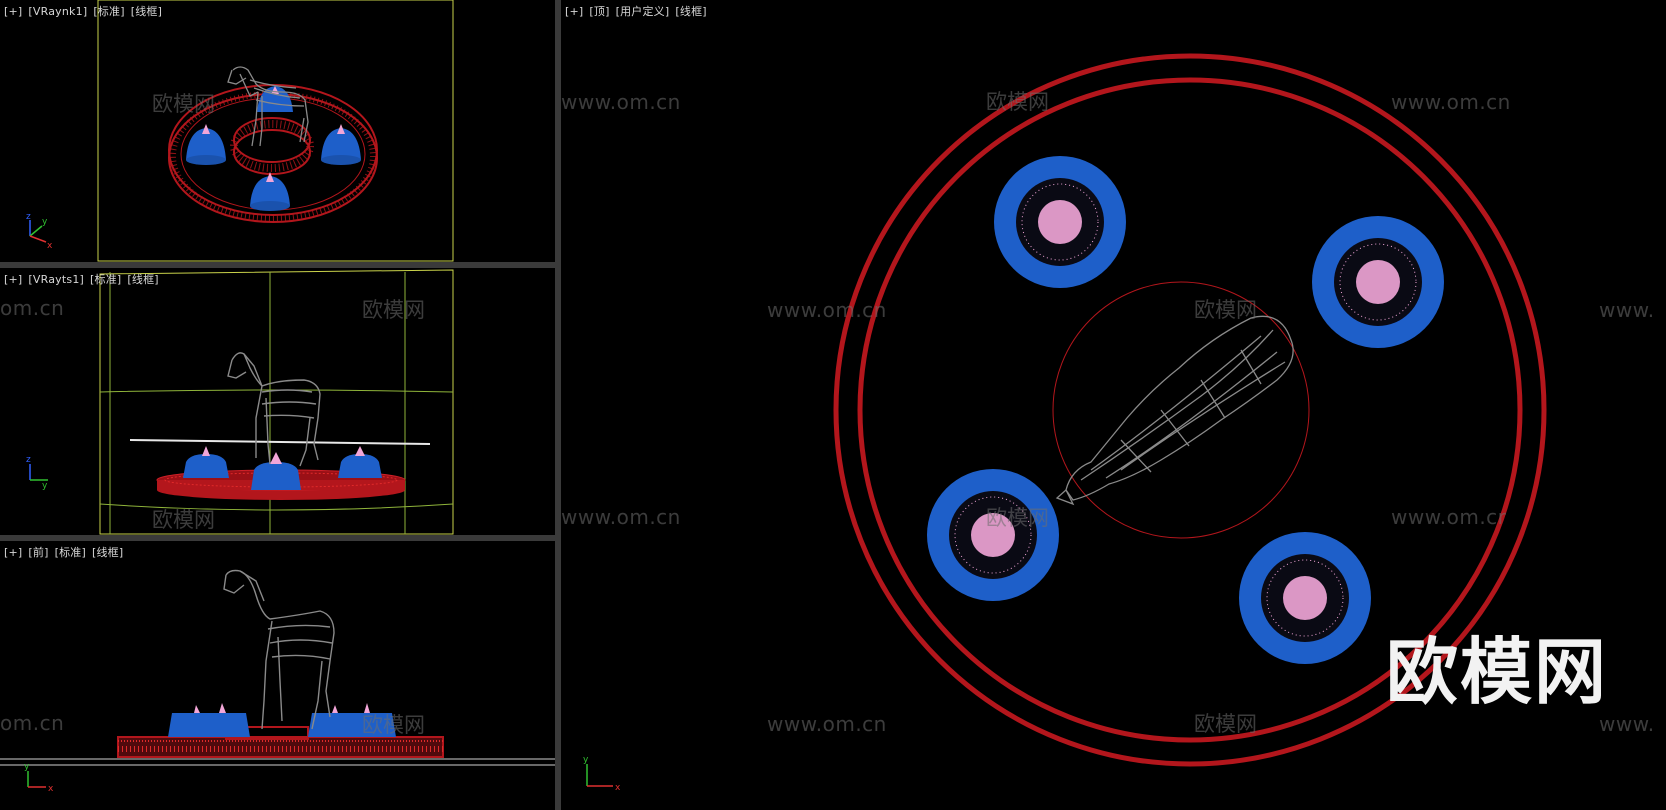 This screenshot has height=810, width=1666. I want to click on viewport-label: [+] [顶] [用户定义] [线框], so click(639, 11).